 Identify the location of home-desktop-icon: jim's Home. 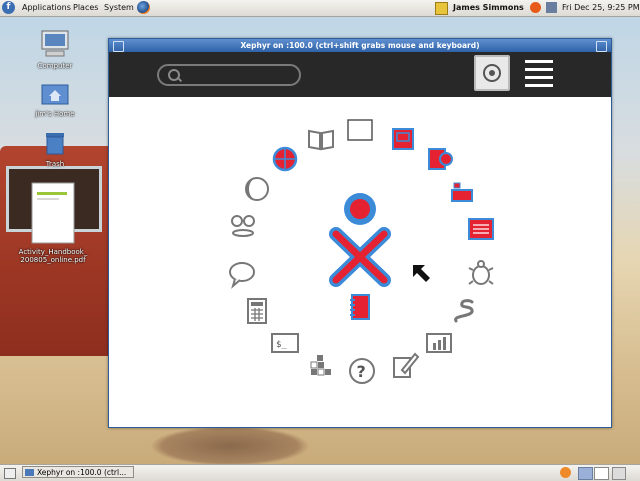
(55, 99).